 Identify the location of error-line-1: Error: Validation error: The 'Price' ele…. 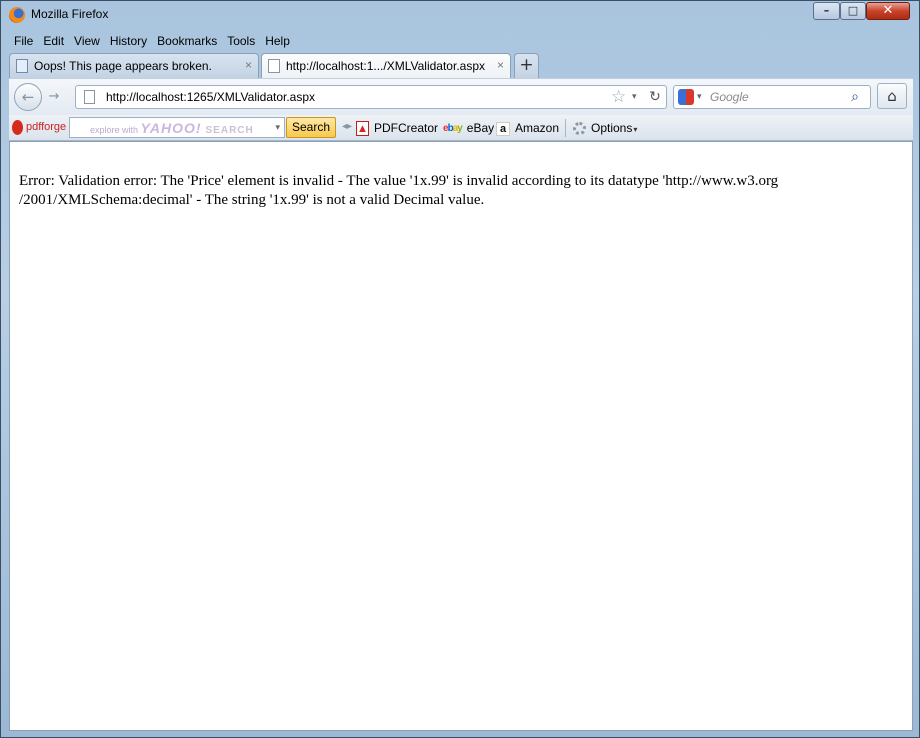
(399, 181).